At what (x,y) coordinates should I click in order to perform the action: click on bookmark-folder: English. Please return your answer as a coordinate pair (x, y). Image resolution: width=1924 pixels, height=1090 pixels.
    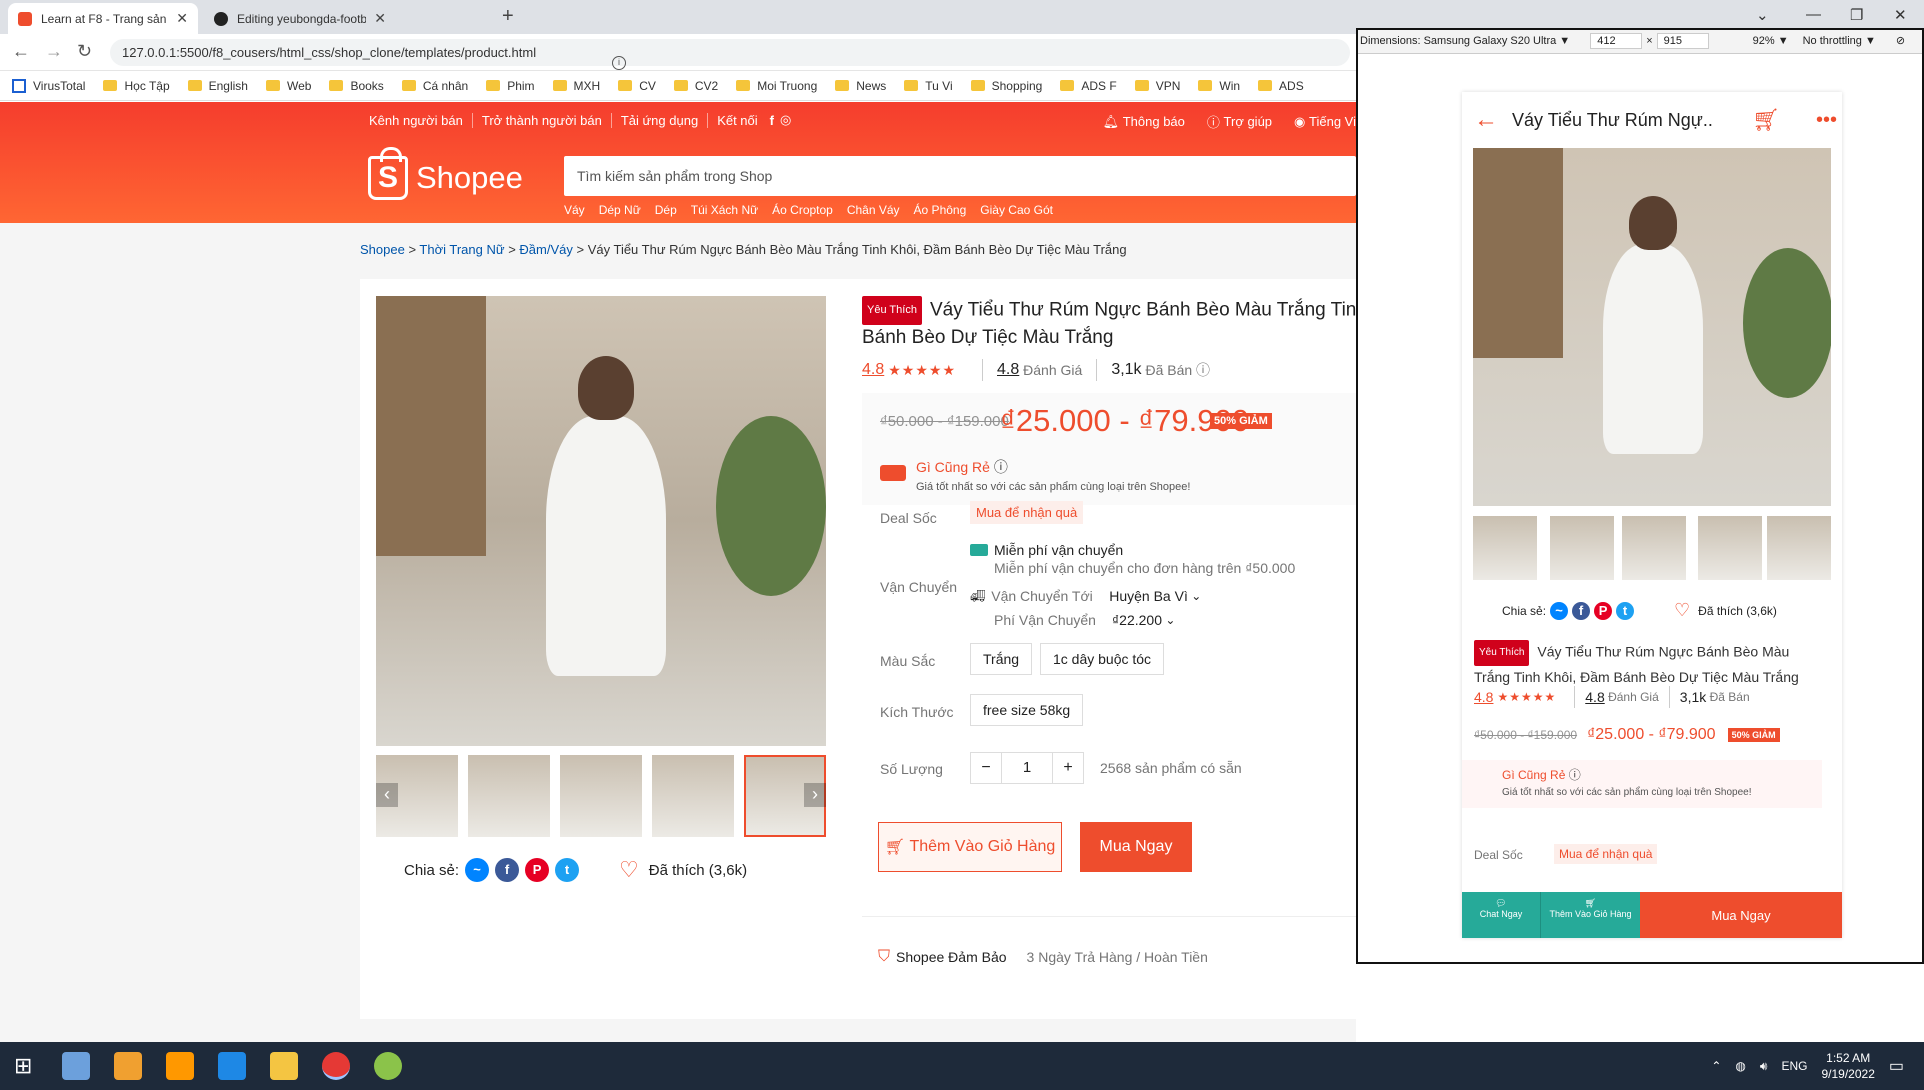
    Looking at the image, I should click on (217, 86).